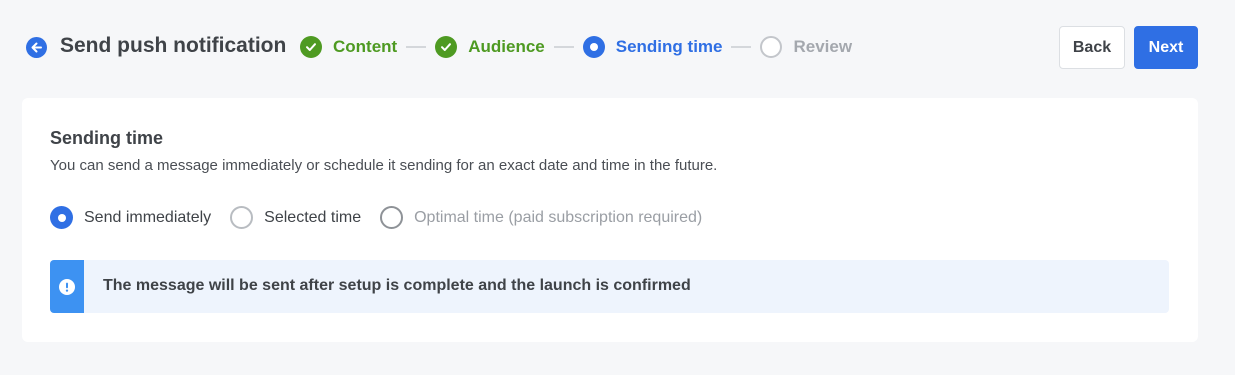  Describe the element at coordinates (61, 217) in the screenshot. I see `radio-checked-icon` at that location.